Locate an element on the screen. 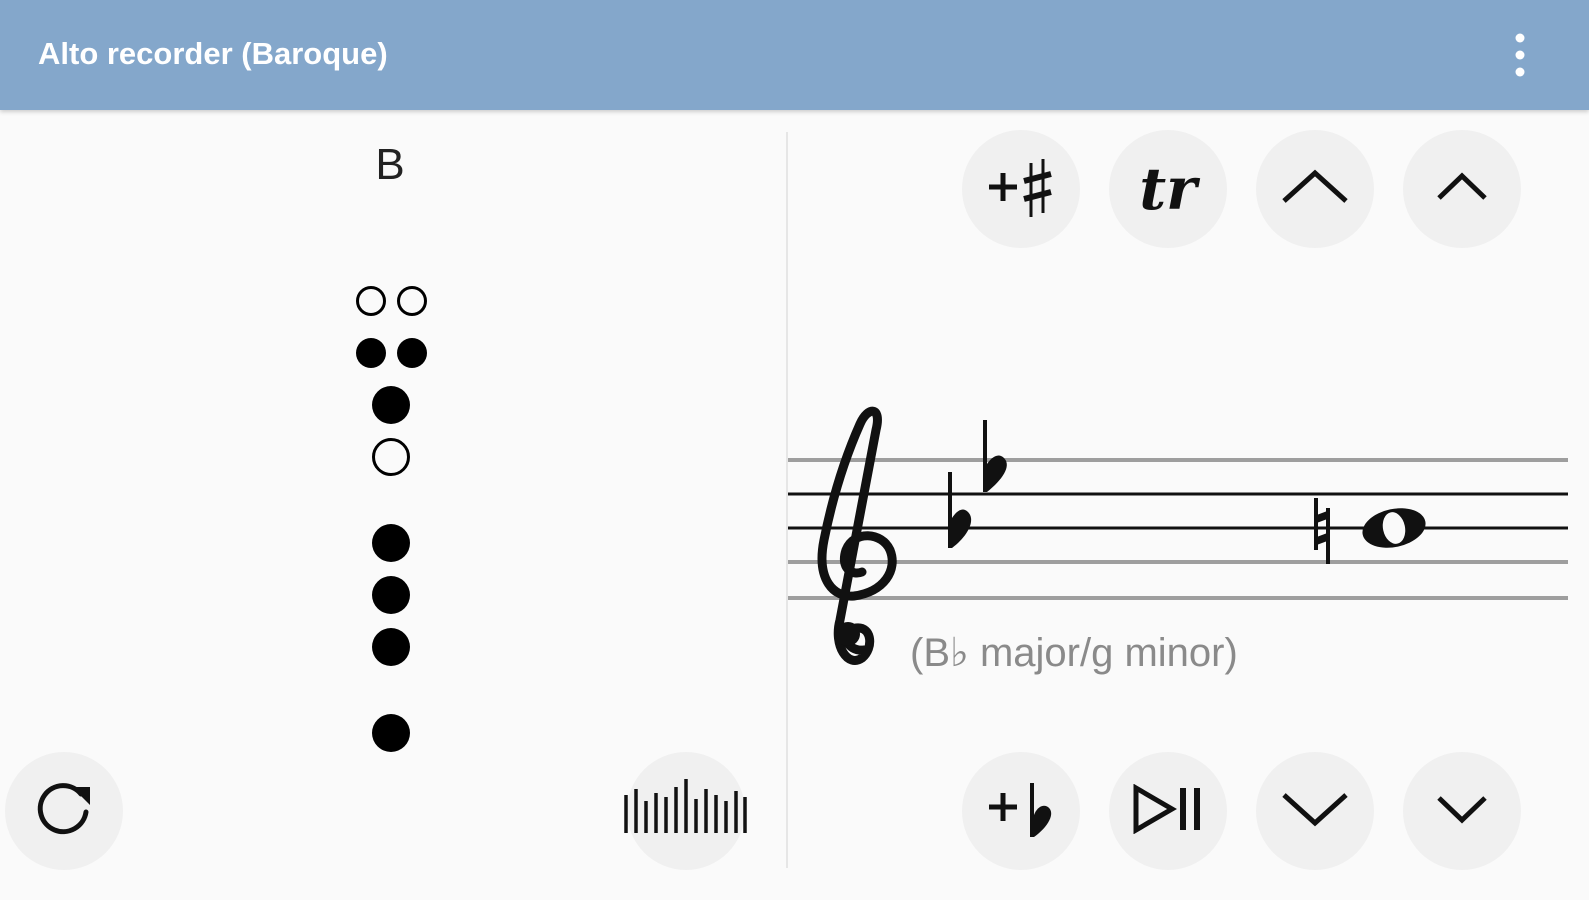 This screenshot has height=900, width=1589. tuner-icon is located at coordinates (686, 811).